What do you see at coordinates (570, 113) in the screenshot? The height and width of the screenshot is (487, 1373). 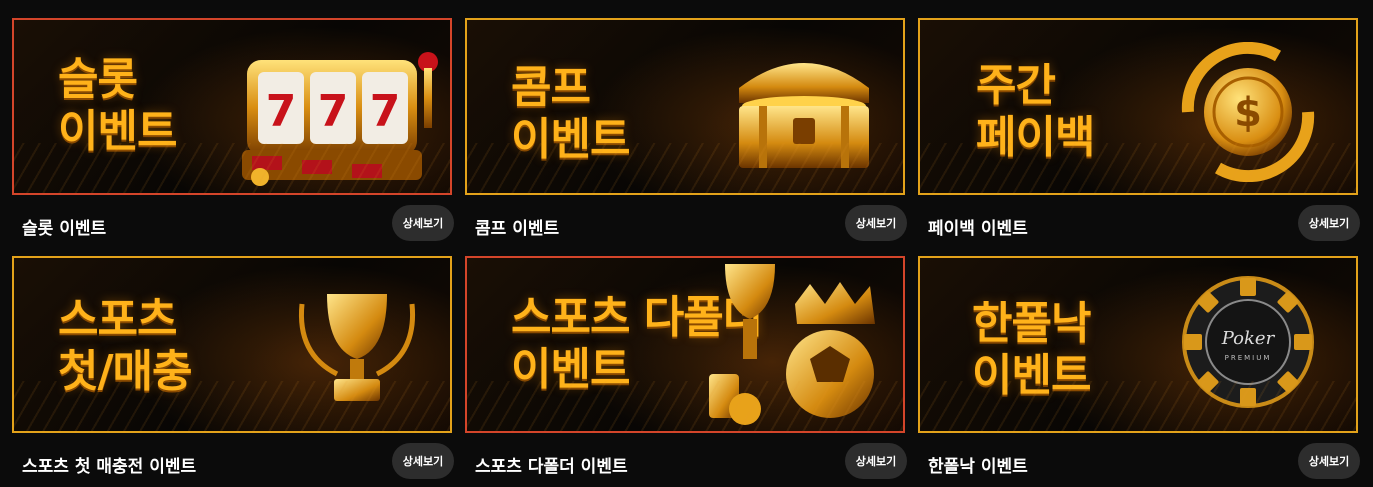 I see `banner-title: 콤프 이벤트` at bounding box center [570, 113].